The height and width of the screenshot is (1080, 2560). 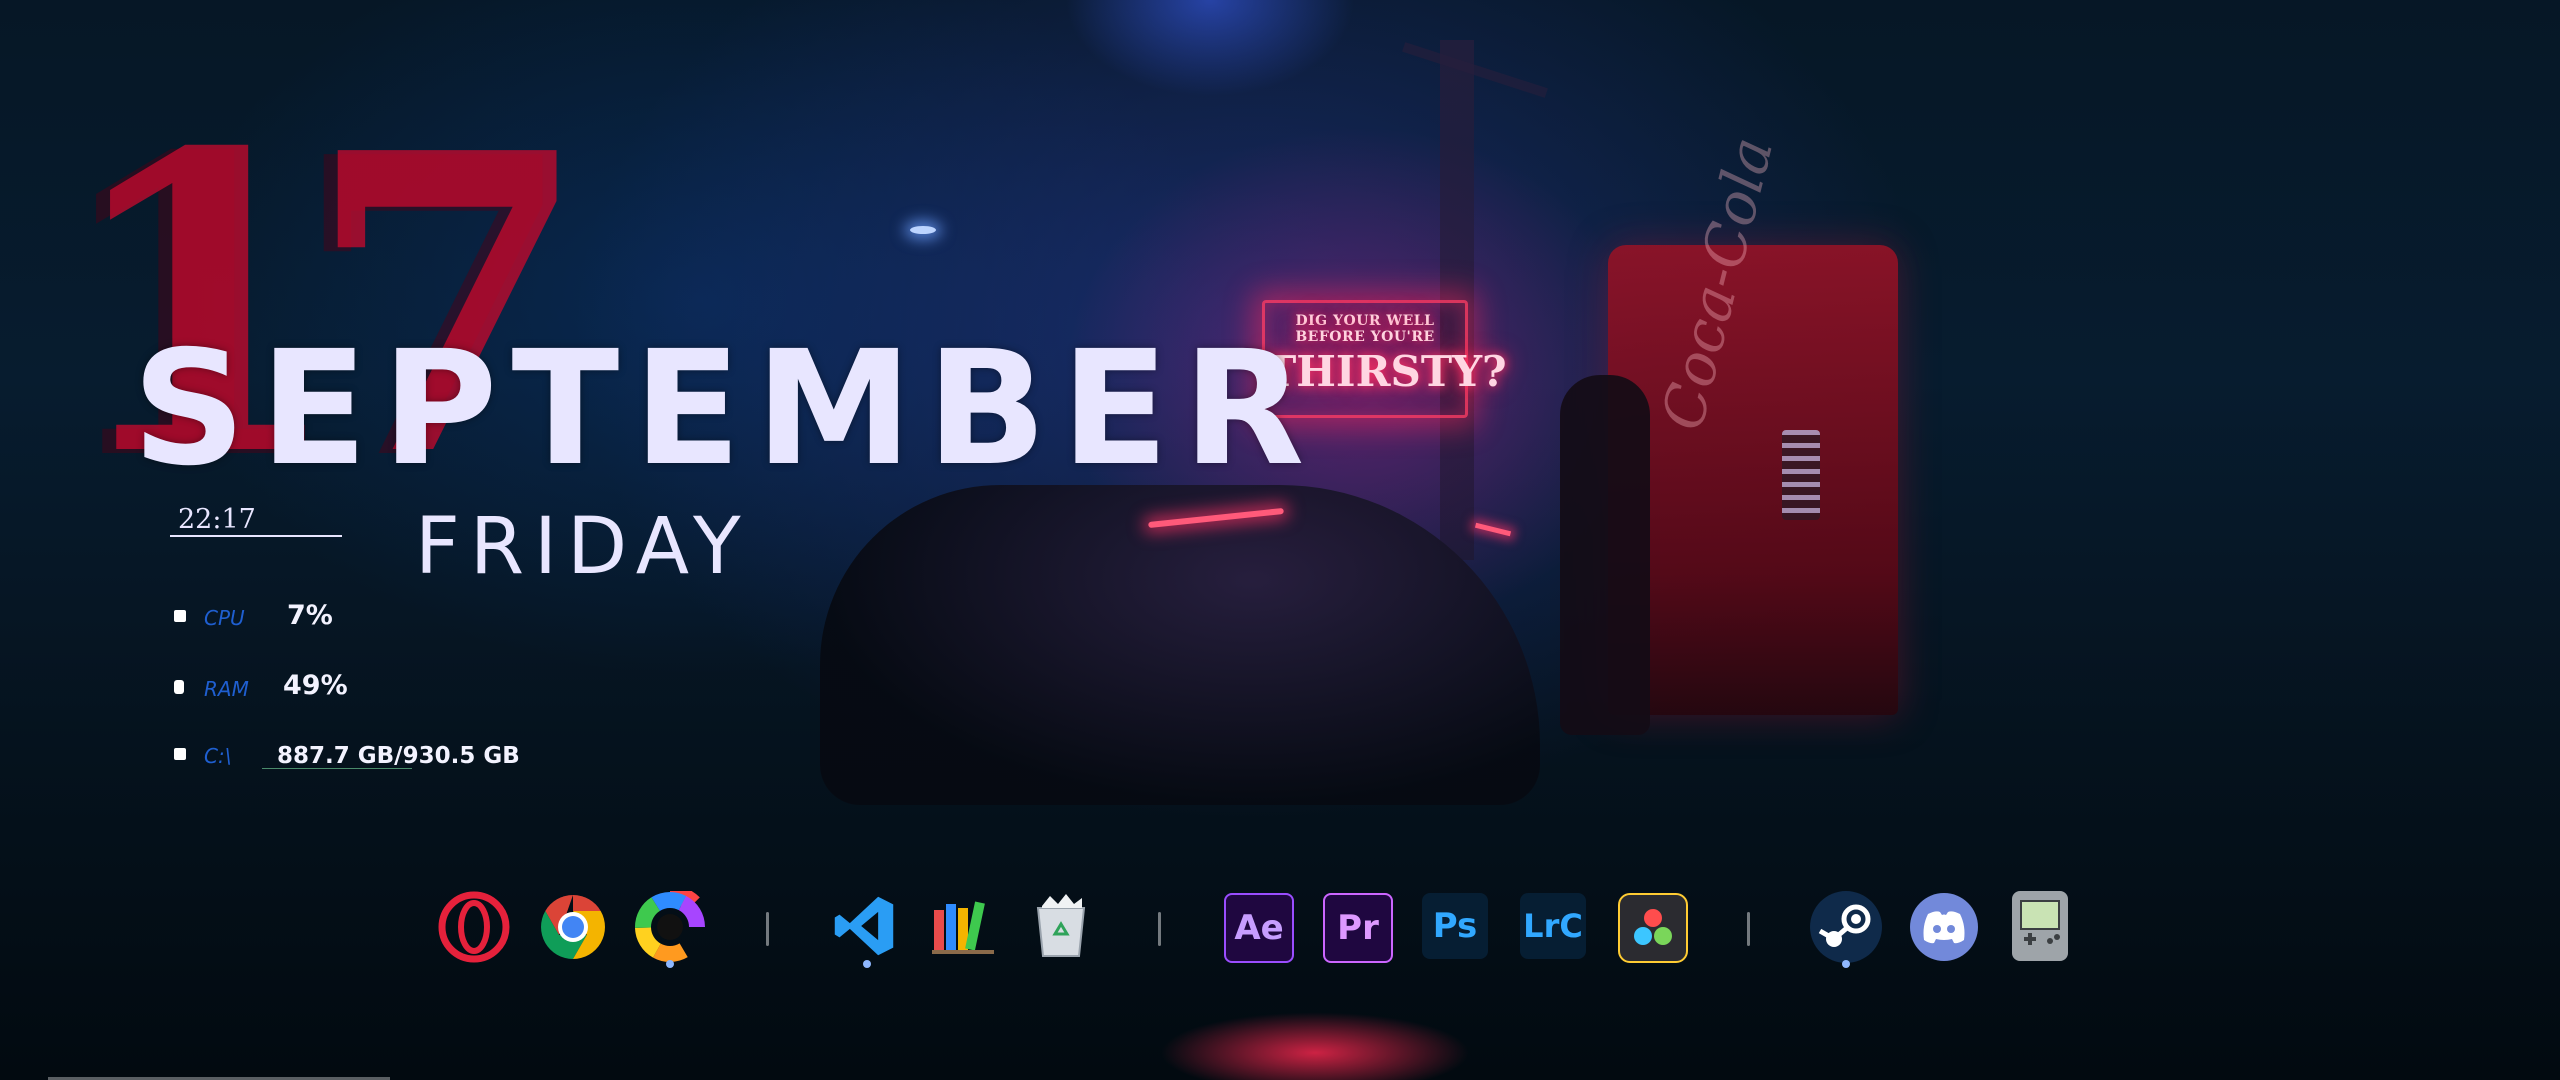 I want to click on cpu-icon, so click(x=180, y=616).